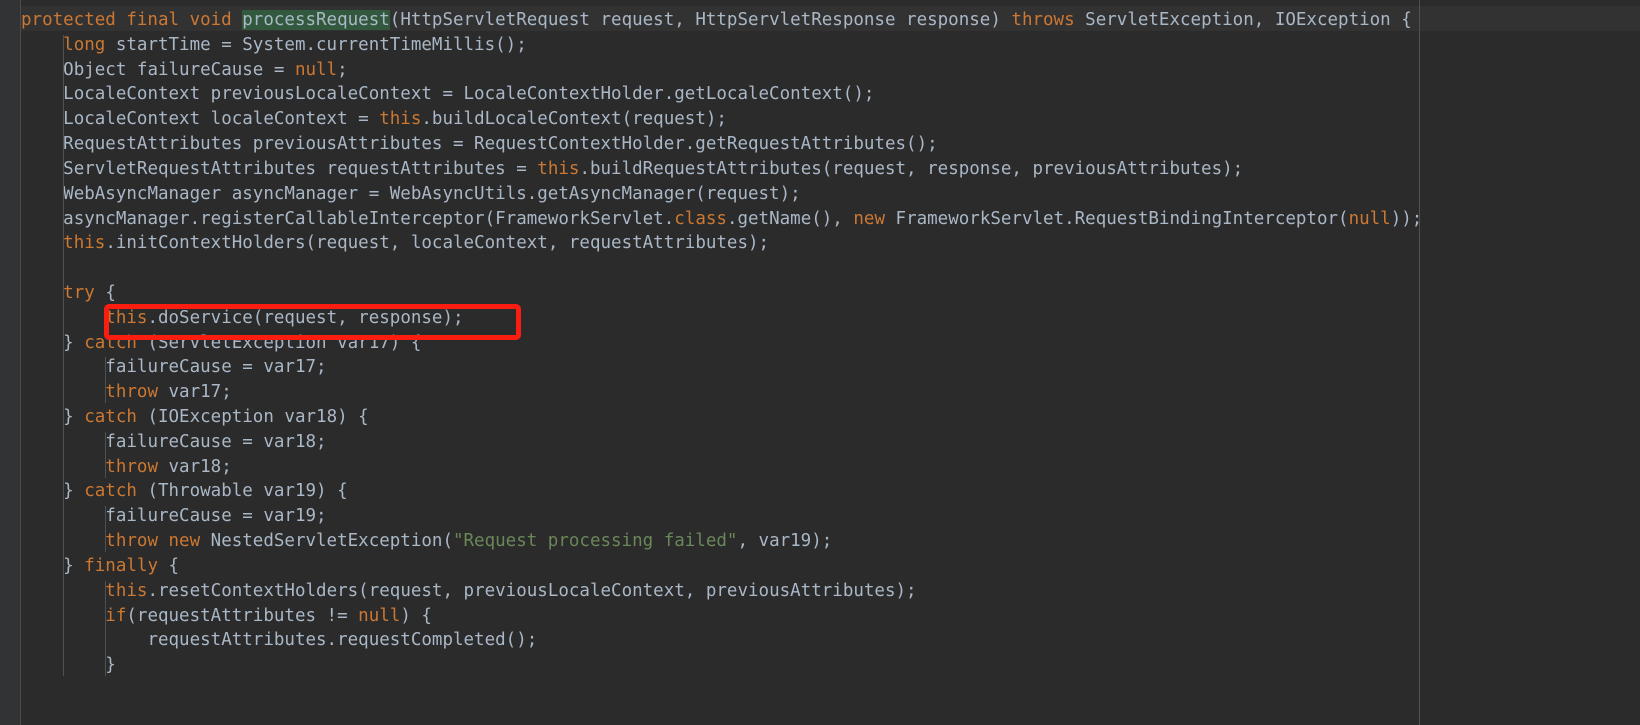  I want to click on code-token: .getName(),, so click(790, 218).